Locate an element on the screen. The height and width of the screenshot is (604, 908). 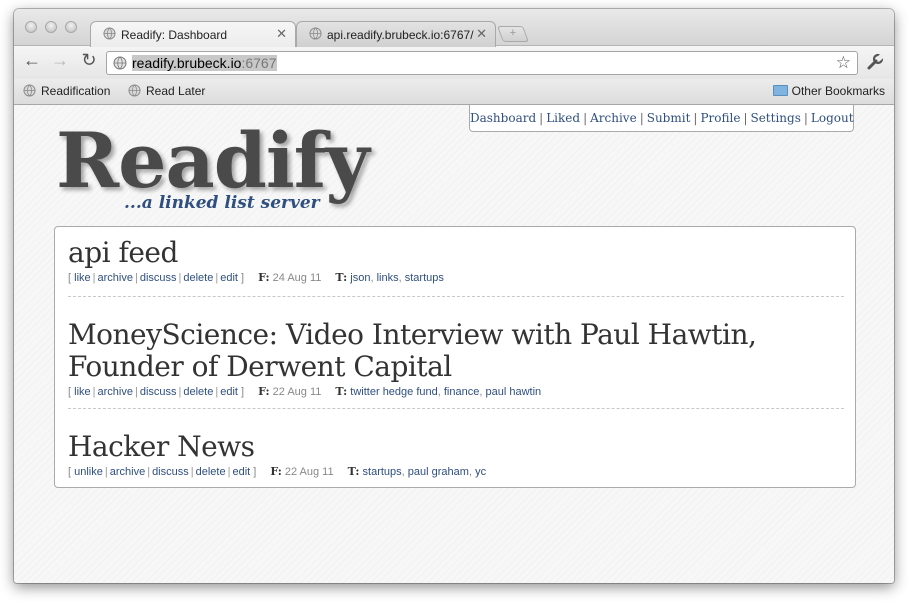
bookmark-label: Read Later is located at coordinates (176, 91).